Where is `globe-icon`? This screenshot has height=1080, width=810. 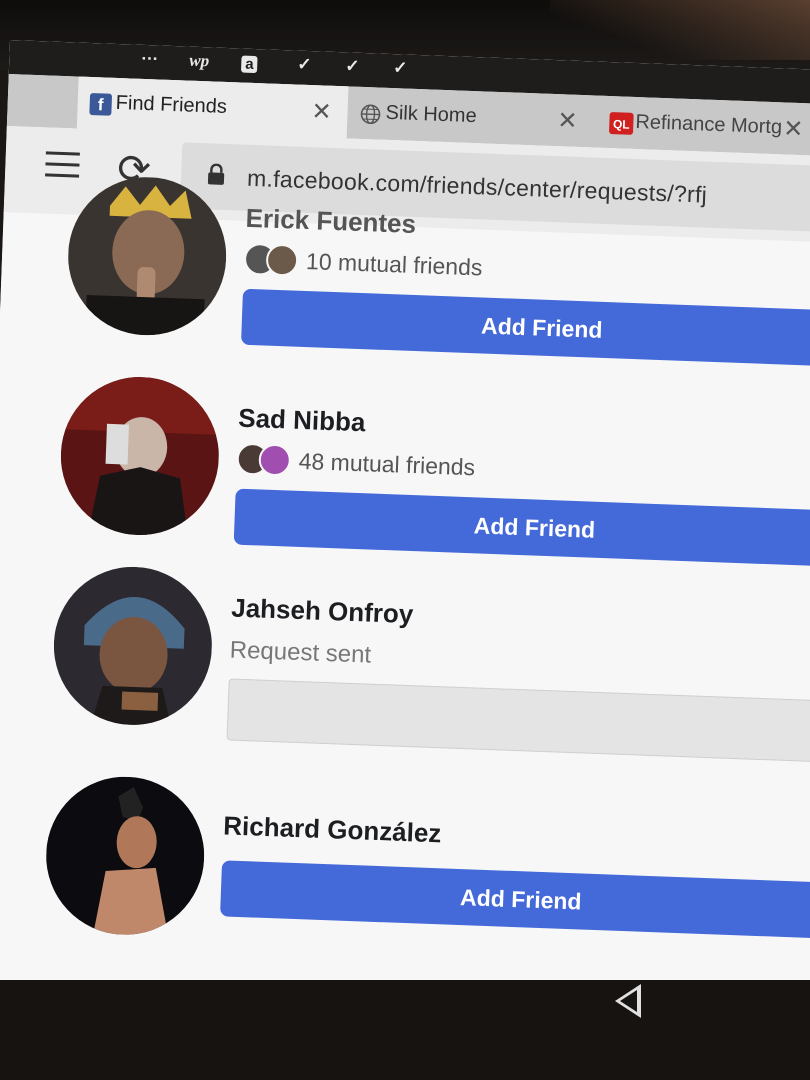 globe-icon is located at coordinates (370, 114).